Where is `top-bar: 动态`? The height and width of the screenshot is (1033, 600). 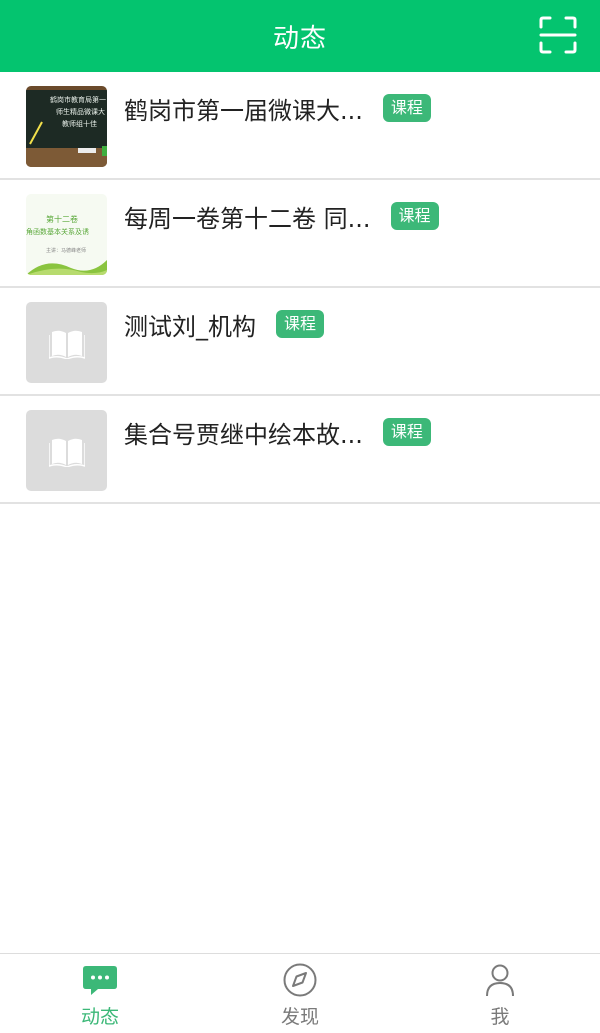
top-bar: 动态 is located at coordinates (300, 36).